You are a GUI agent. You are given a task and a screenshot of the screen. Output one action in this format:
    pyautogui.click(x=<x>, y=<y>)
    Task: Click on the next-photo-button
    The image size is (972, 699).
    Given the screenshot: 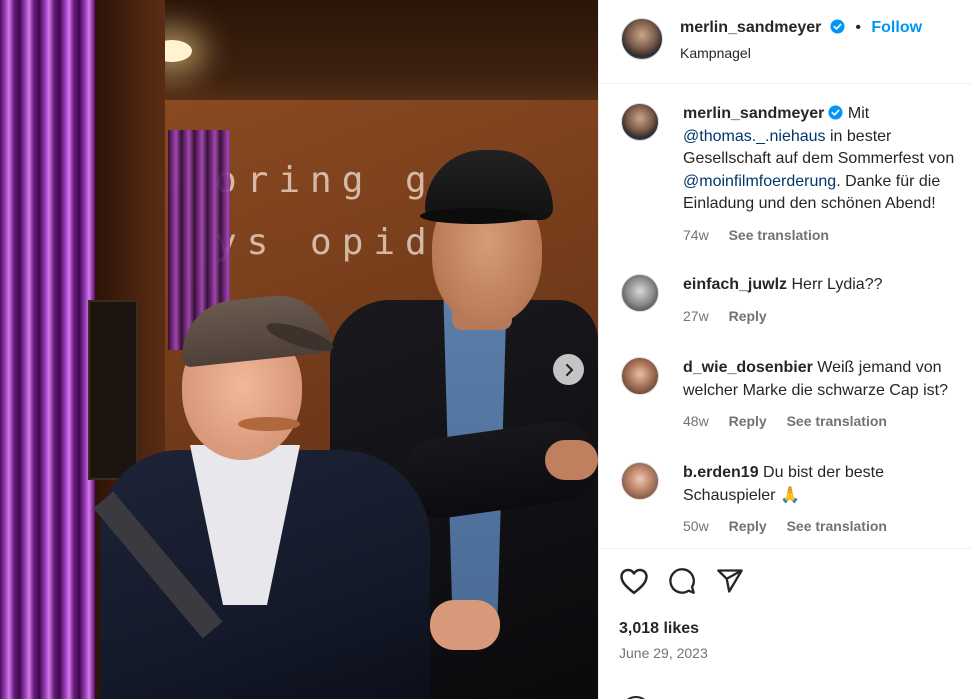 What is the action you would take?
    pyautogui.click(x=568, y=369)
    